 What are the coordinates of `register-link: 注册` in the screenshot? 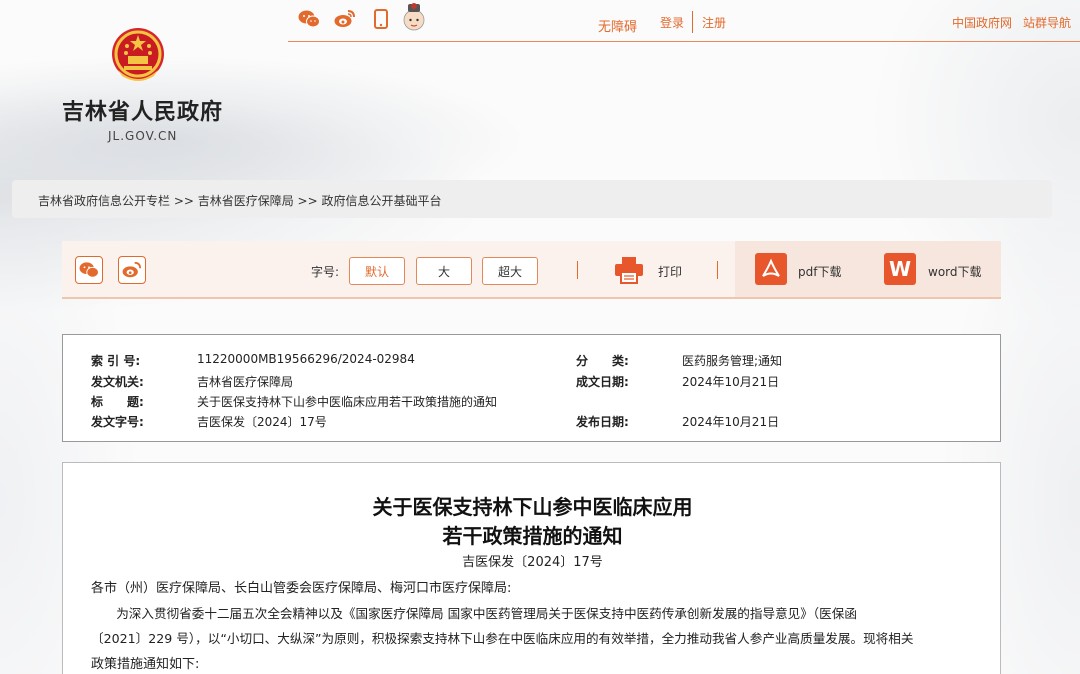 It's located at (714, 22).